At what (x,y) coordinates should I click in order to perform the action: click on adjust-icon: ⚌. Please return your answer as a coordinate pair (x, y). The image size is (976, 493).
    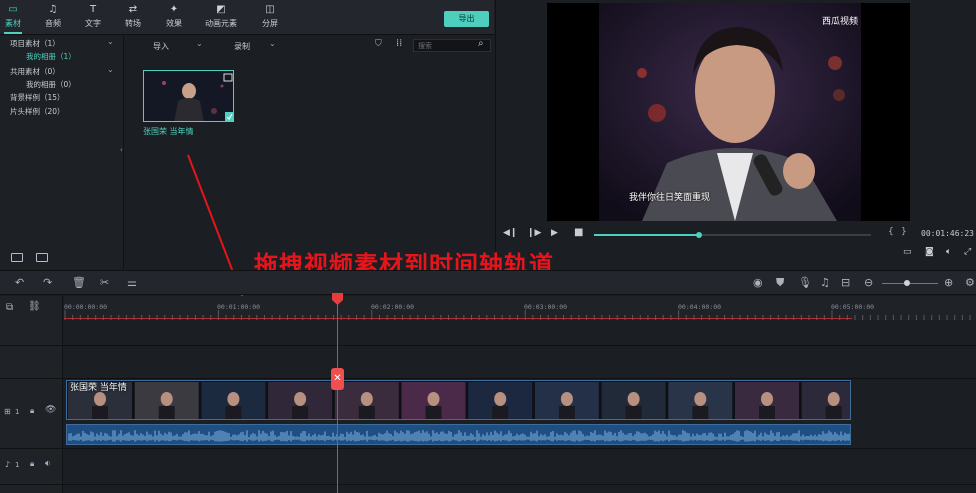
    Looking at the image, I should click on (132, 283).